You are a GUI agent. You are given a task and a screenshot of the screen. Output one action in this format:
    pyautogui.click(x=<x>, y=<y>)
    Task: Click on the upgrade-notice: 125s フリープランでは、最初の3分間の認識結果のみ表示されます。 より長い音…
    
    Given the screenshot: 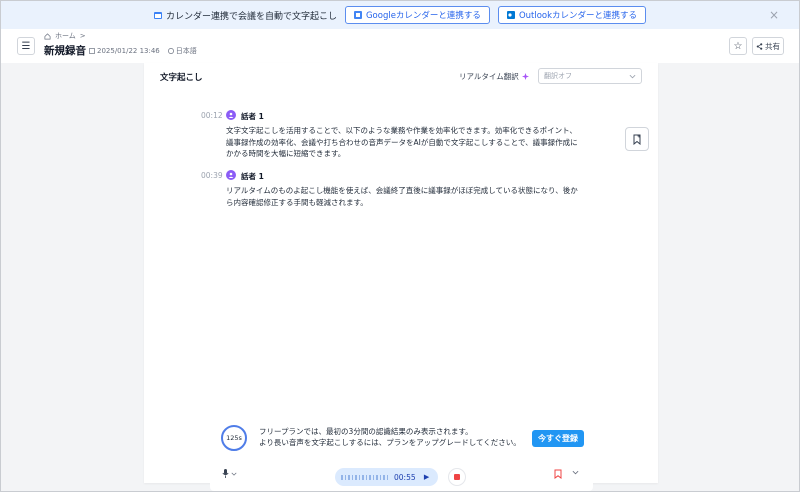 What is the action you would take?
    pyautogui.click(x=401, y=439)
    